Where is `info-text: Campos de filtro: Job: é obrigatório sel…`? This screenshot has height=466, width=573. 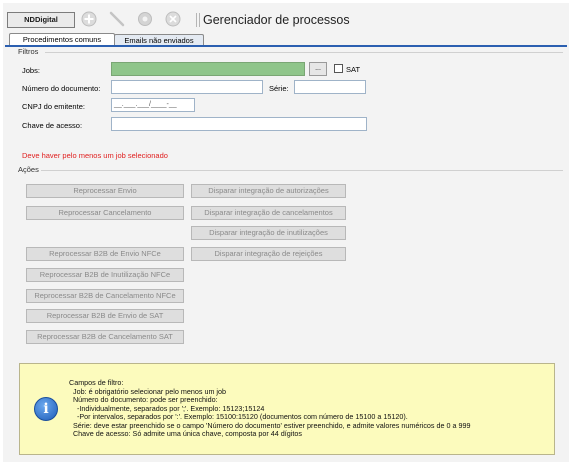
info-text: Campos de filtro: Job: é obrigatório sel… is located at coordinates (269, 408).